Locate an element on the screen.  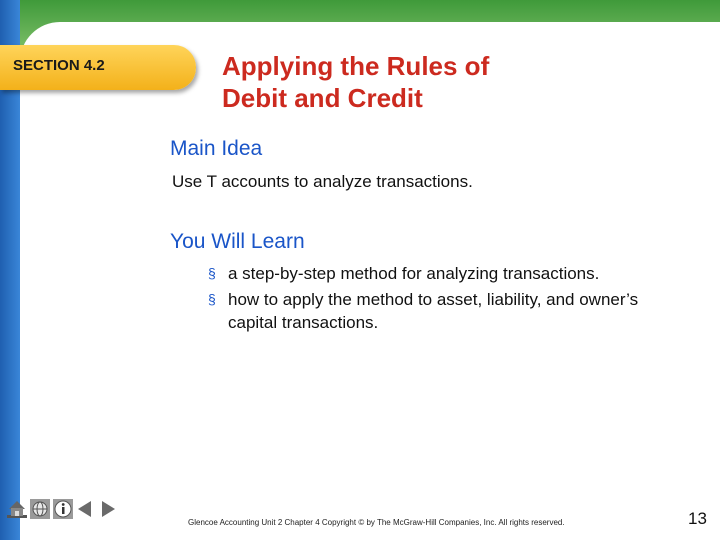
info-icon is located at coordinates (62, 509).